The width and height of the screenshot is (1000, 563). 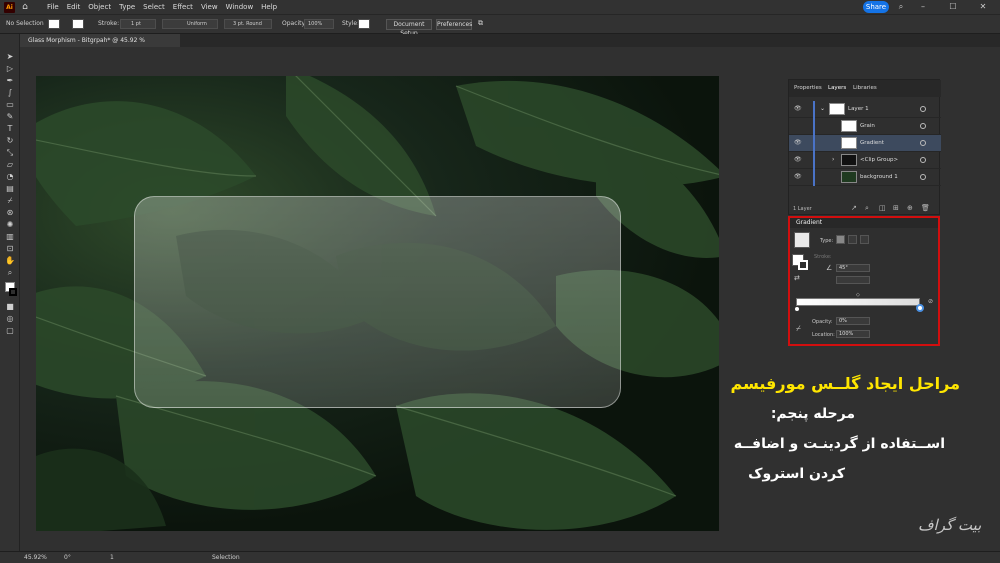 What do you see at coordinates (10, 249) in the screenshot?
I see `artboard-tool-icon: ⊡` at bounding box center [10, 249].